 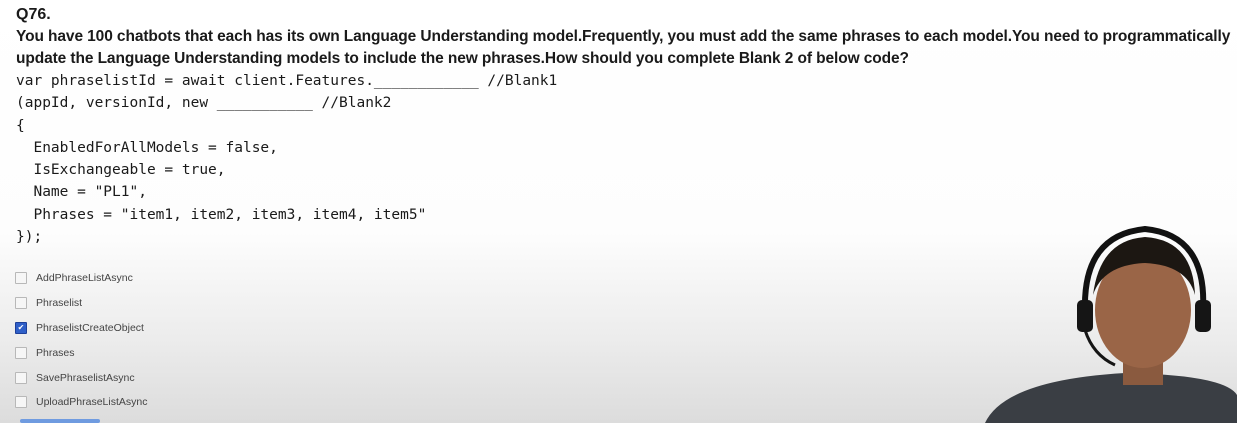 What do you see at coordinates (59, 303) in the screenshot?
I see `option-label: Phraselist` at bounding box center [59, 303].